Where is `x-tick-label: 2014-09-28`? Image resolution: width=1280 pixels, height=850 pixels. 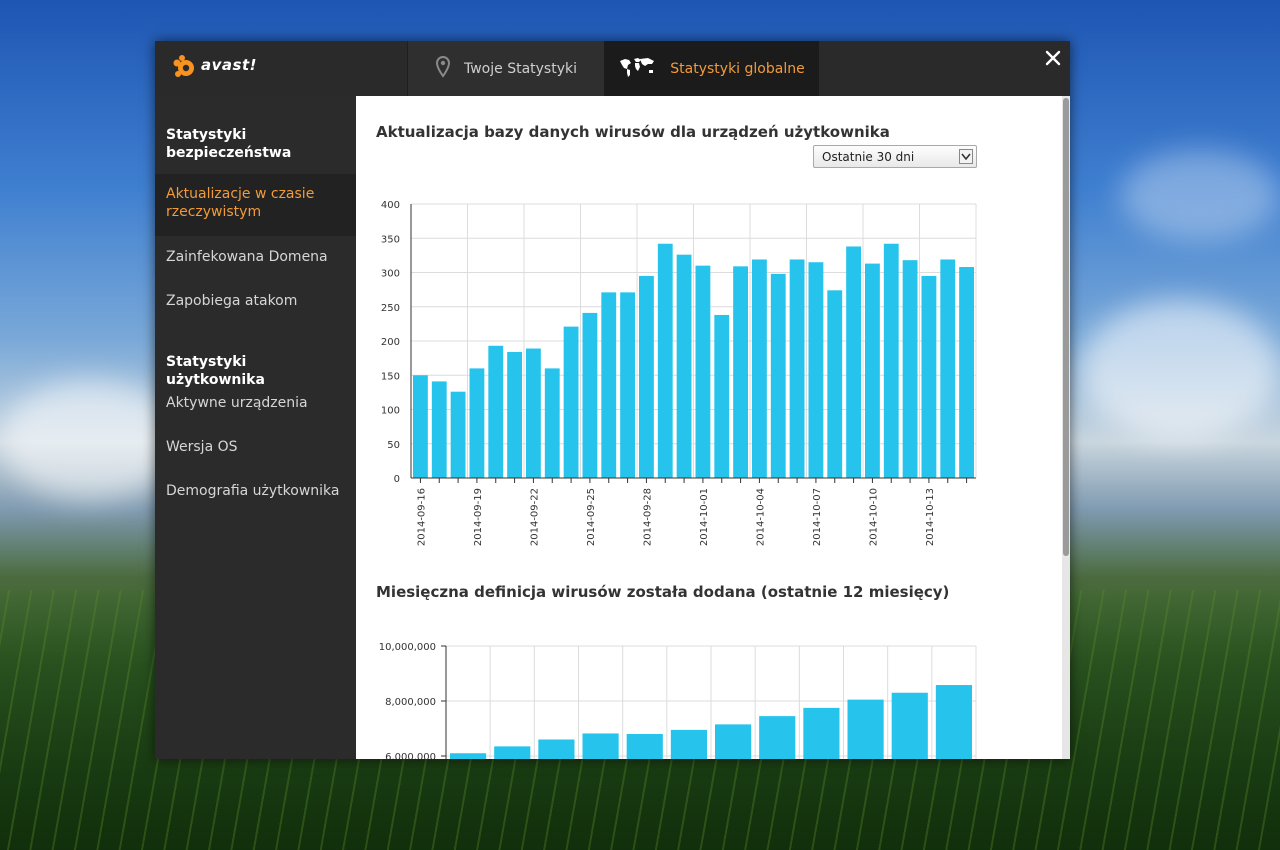
x-tick-label: 2014-09-28 is located at coordinates (647, 517).